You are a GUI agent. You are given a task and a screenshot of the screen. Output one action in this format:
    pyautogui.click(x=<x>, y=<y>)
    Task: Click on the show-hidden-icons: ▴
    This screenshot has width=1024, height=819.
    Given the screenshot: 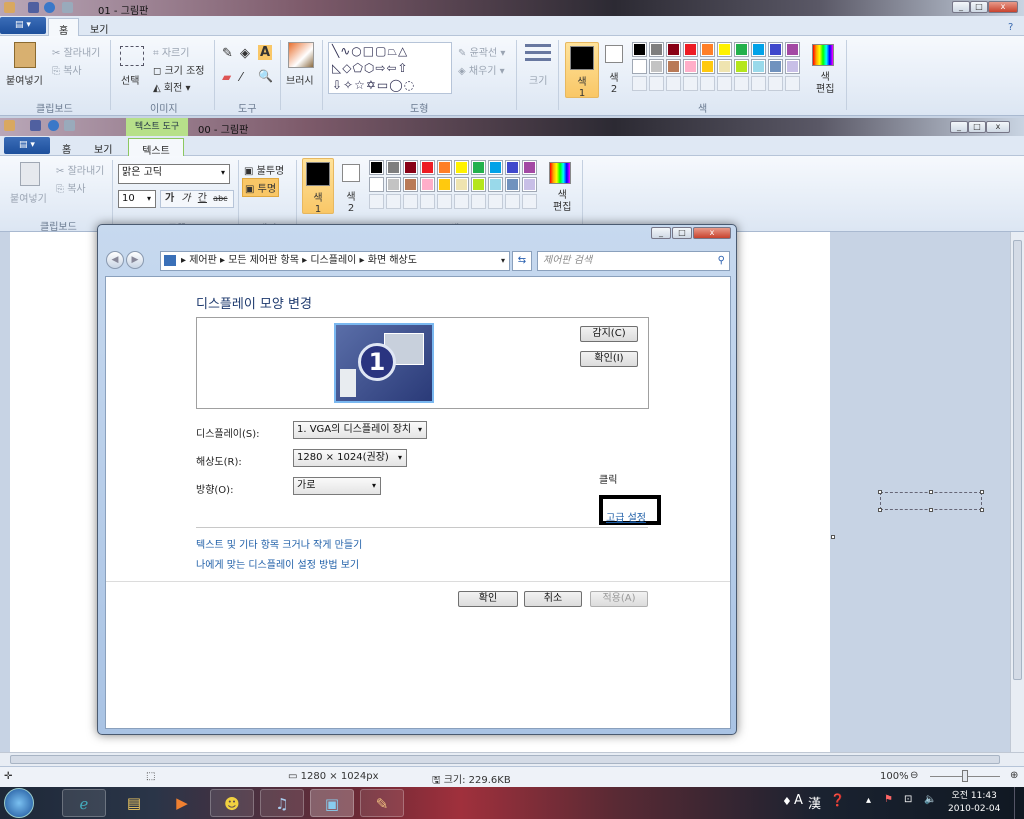 What is the action you would take?
    pyautogui.click(x=868, y=800)
    